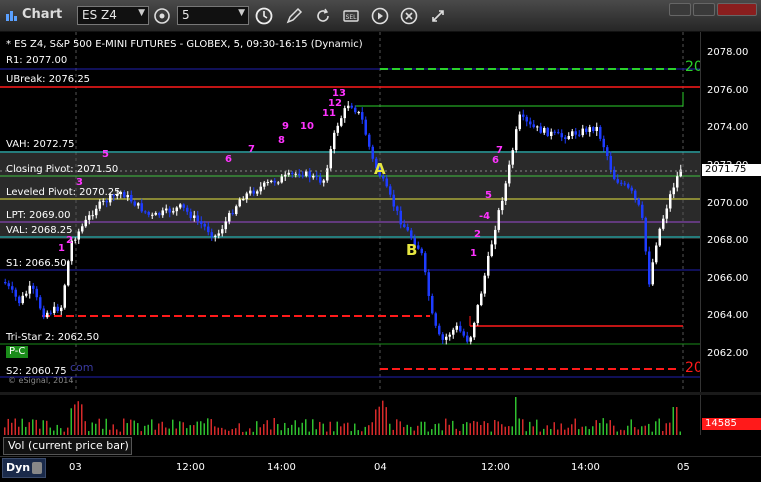 The width and height of the screenshot is (761, 482). I want to click on countdown-label: 8, so click(281, 140).